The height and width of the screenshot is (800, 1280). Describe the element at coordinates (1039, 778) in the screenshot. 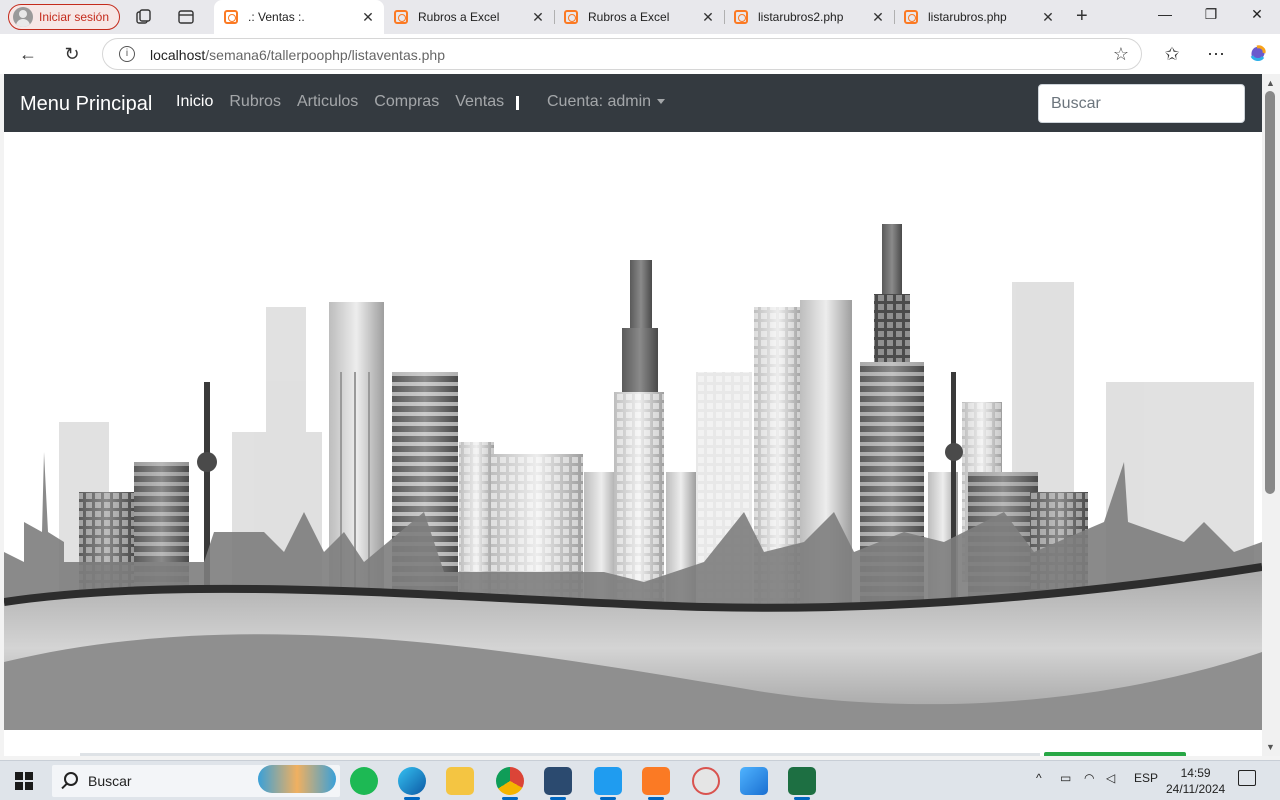

I see `show-hidden-icons: ^` at that location.